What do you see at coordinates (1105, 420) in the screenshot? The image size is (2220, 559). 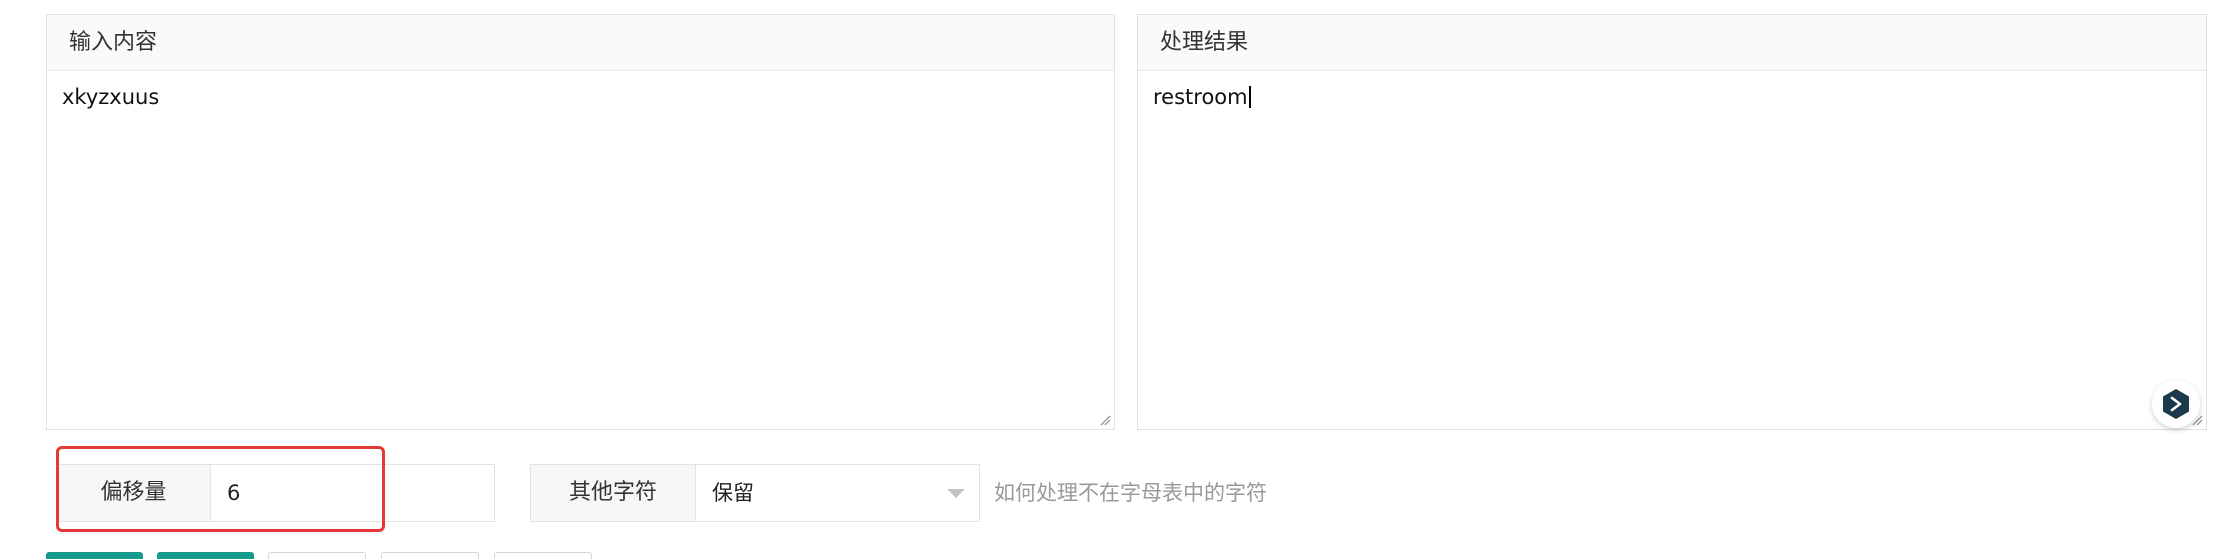 I see `resize-grip-icon` at bounding box center [1105, 420].